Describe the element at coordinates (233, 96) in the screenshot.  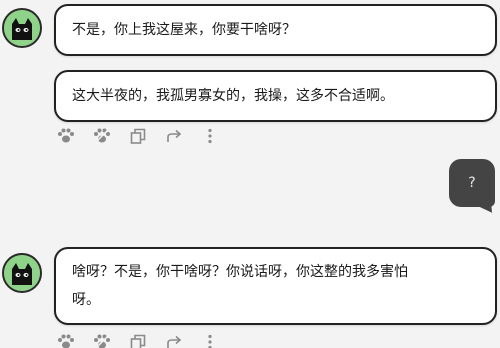
I see `message-text-line: 这大半夜的，我孤男寡女的，我操，这多不合适啊。` at that location.